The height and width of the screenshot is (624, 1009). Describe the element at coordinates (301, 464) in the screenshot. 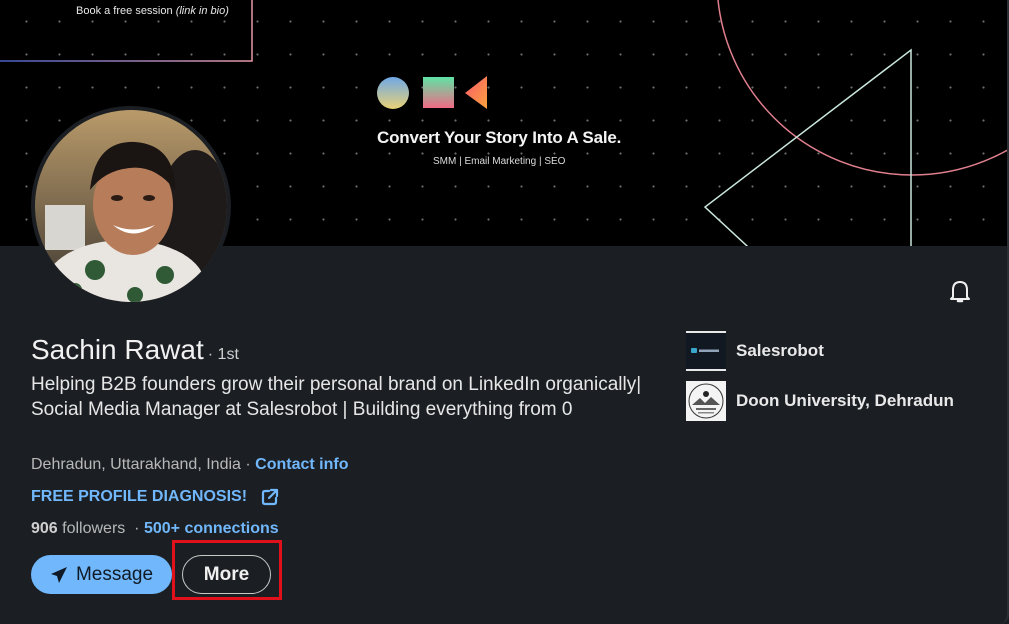

I see `contact-info-link: Contact info` at that location.